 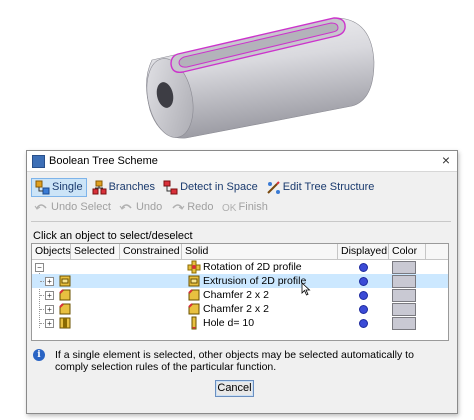 What do you see at coordinates (255, 281) in the screenshot?
I see `solid-name: Extrusion of 2D profile` at bounding box center [255, 281].